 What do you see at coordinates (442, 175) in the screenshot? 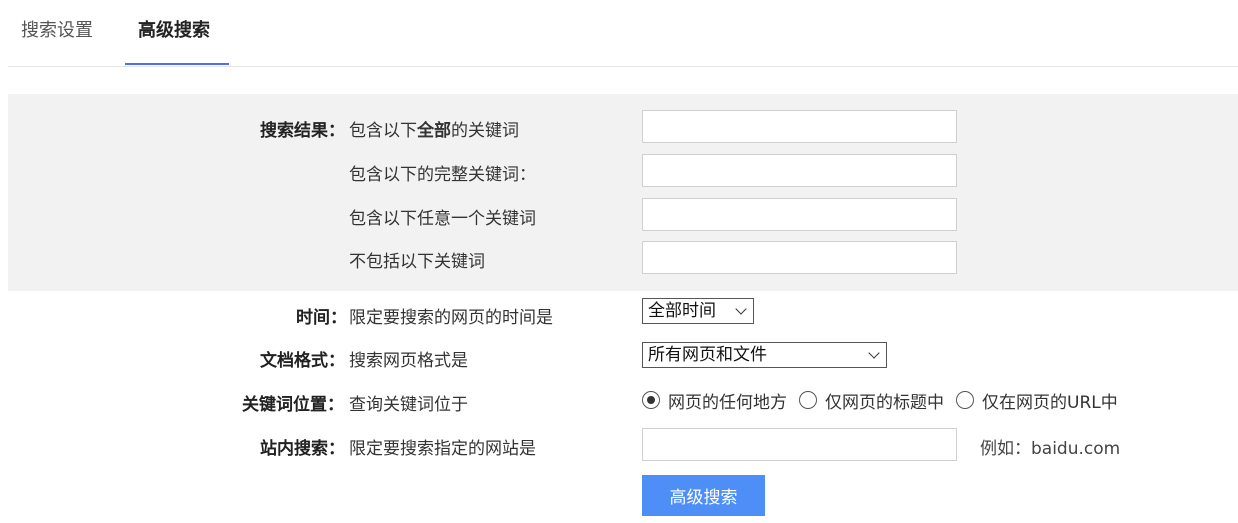
I see `exact-phrase-label: 包含以下的完整关键词：` at bounding box center [442, 175].